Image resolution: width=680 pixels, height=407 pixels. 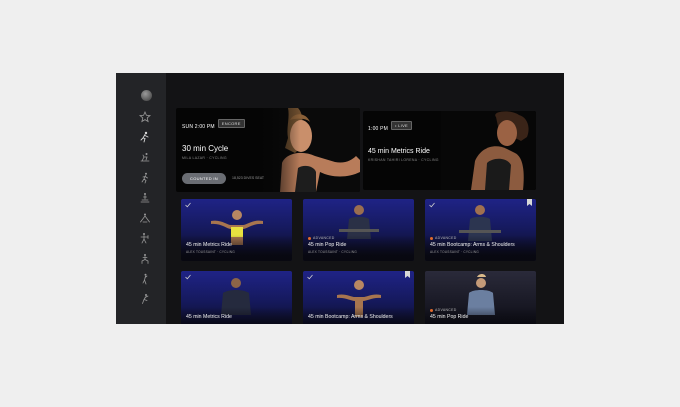 What do you see at coordinates (248, 178) in the screenshot?
I see `signup-count: 18,523 DIVES SEAT` at bounding box center [248, 178].